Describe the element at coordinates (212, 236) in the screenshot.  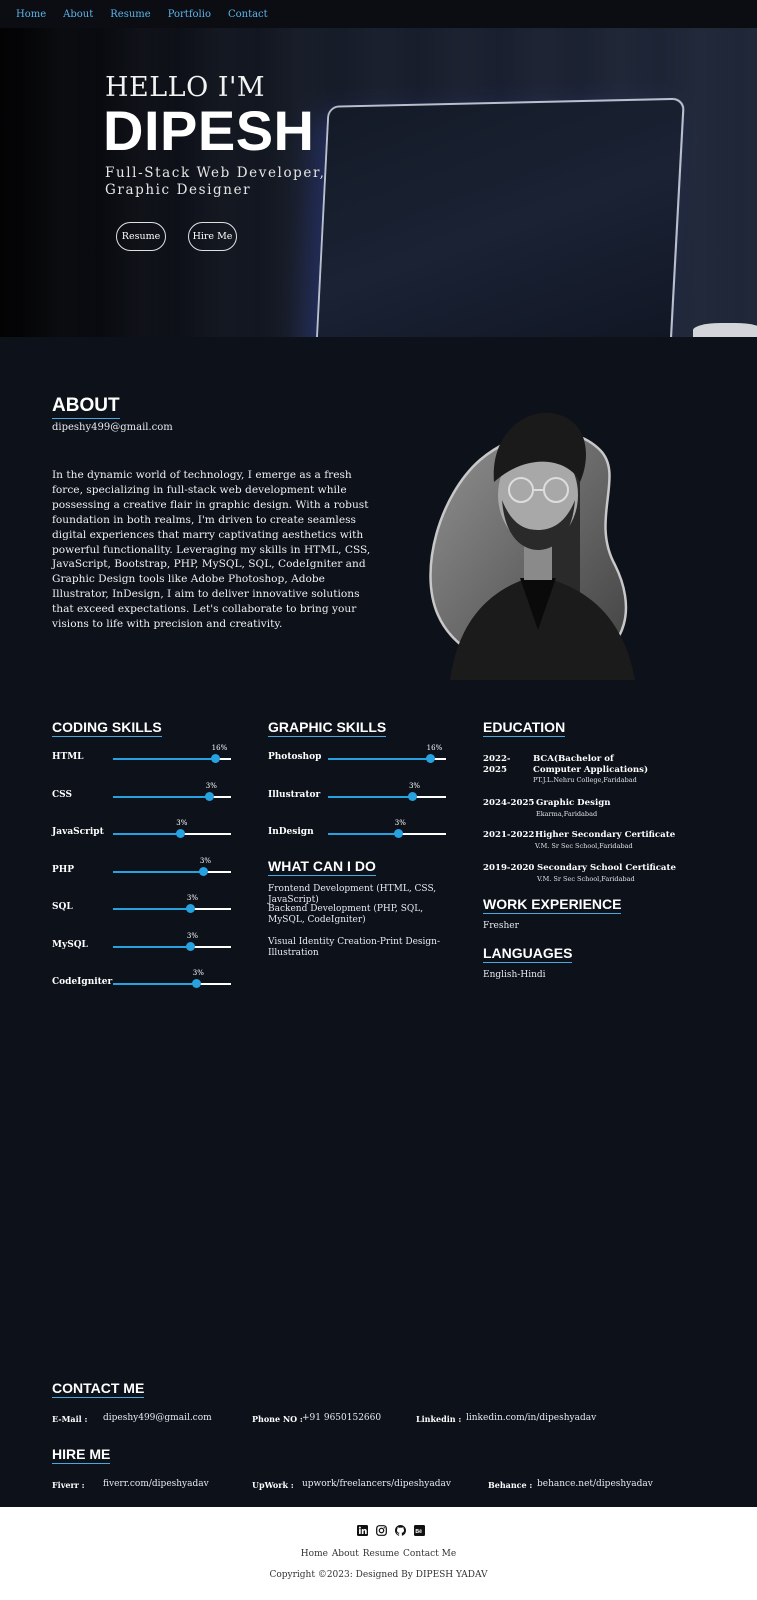
I see `hire-me-button: Hire Me` at that location.